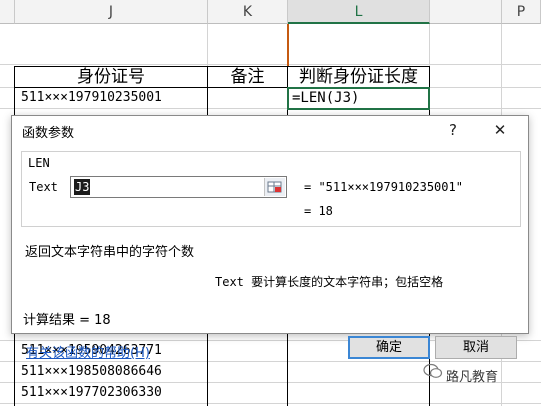  What do you see at coordinates (453, 130) in the screenshot?
I see `help-button: ?` at bounding box center [453, 130].